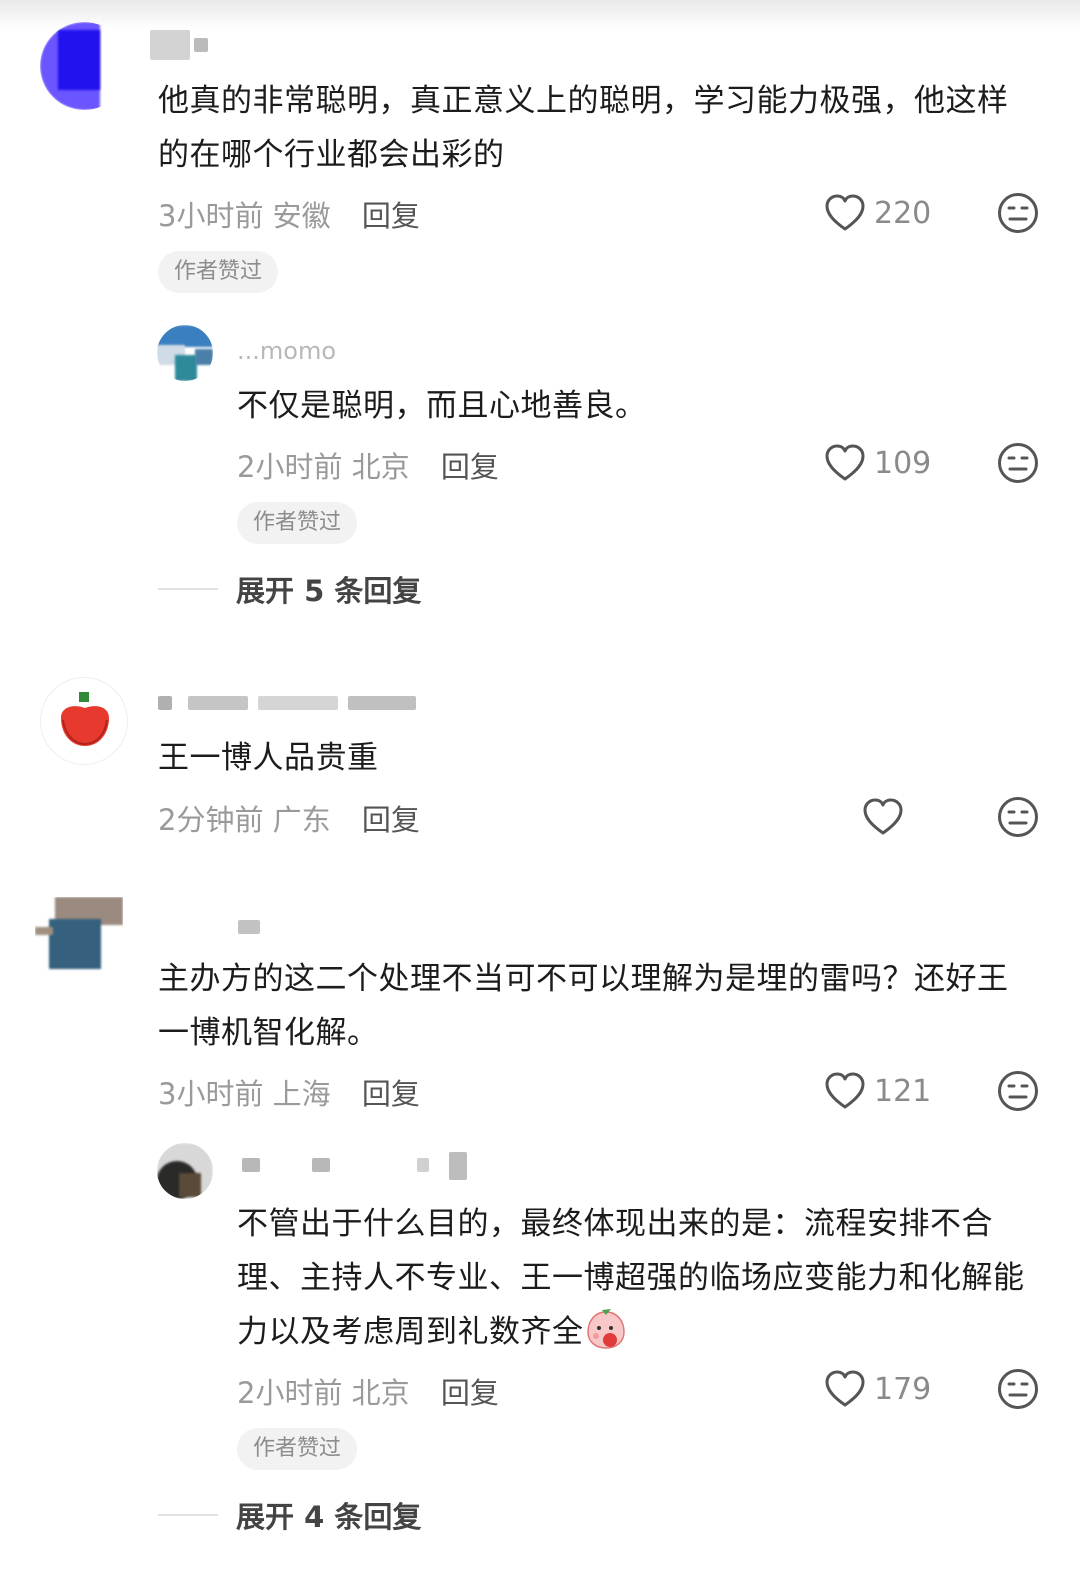  What do you see at coordinates (583, 1006) in the screenshot?
I see `comment-text: 主办方的这二个处理不当可不可以理解为是埋的雷吗？还好王一博机智化解。` at bounding box center [583, 1006].